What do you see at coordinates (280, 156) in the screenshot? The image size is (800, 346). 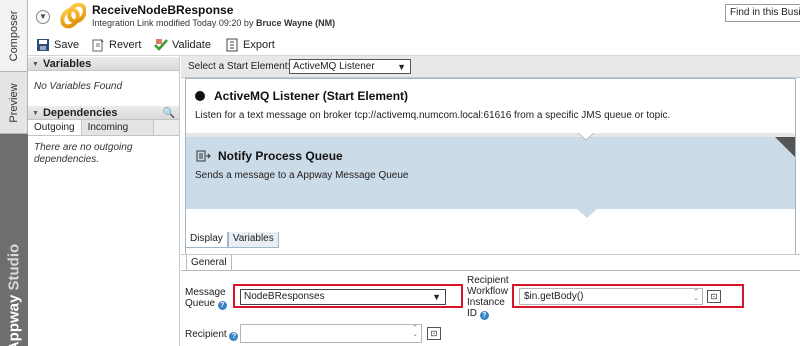 I see `step-name: Notify Process Queue` at bounding box center [280, 156].